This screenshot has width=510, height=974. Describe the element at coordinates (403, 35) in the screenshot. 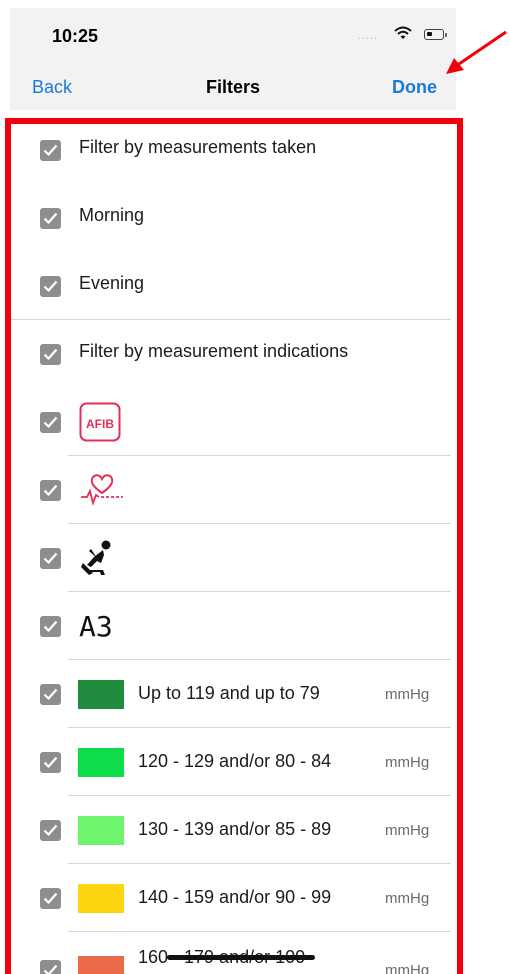

I see `wifi-icon` at that location.